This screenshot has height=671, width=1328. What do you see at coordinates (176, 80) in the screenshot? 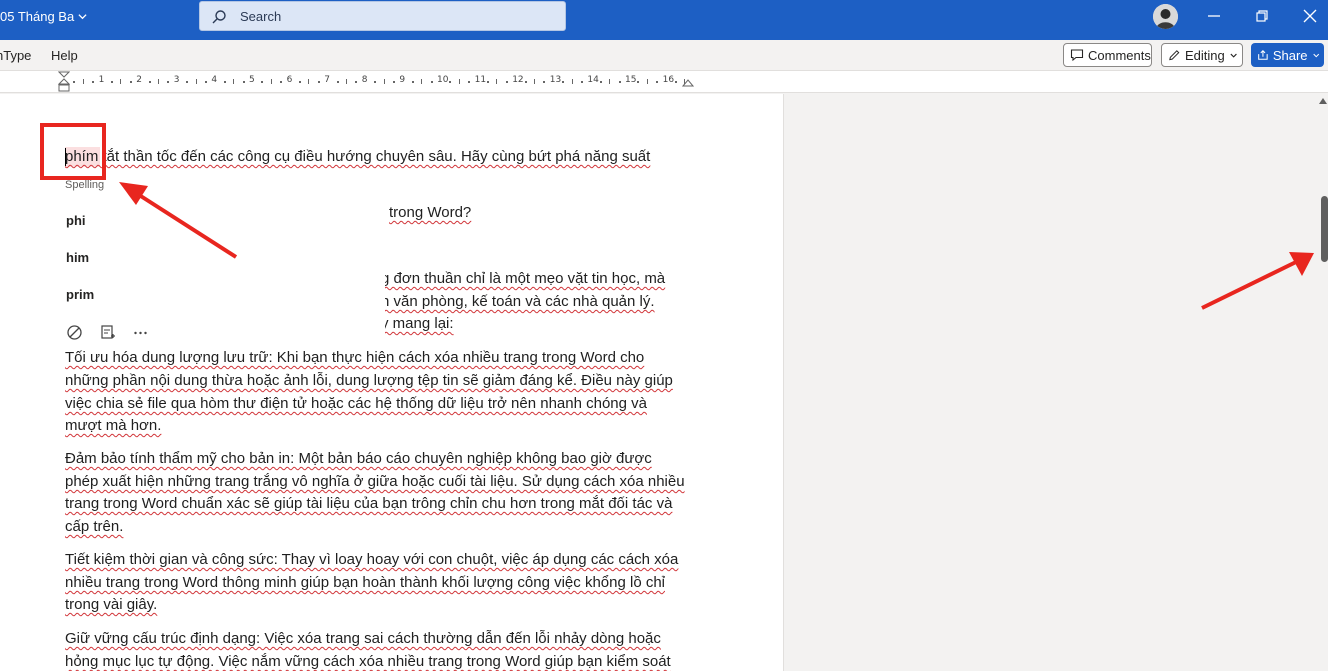
I see `ruler-number: 3` at bounding box center [176, 80].